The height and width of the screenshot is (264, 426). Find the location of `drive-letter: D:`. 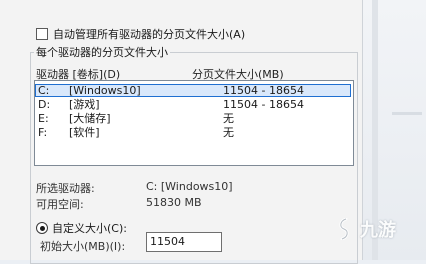

drive-letter: D: is located at coordinates (44, 104).